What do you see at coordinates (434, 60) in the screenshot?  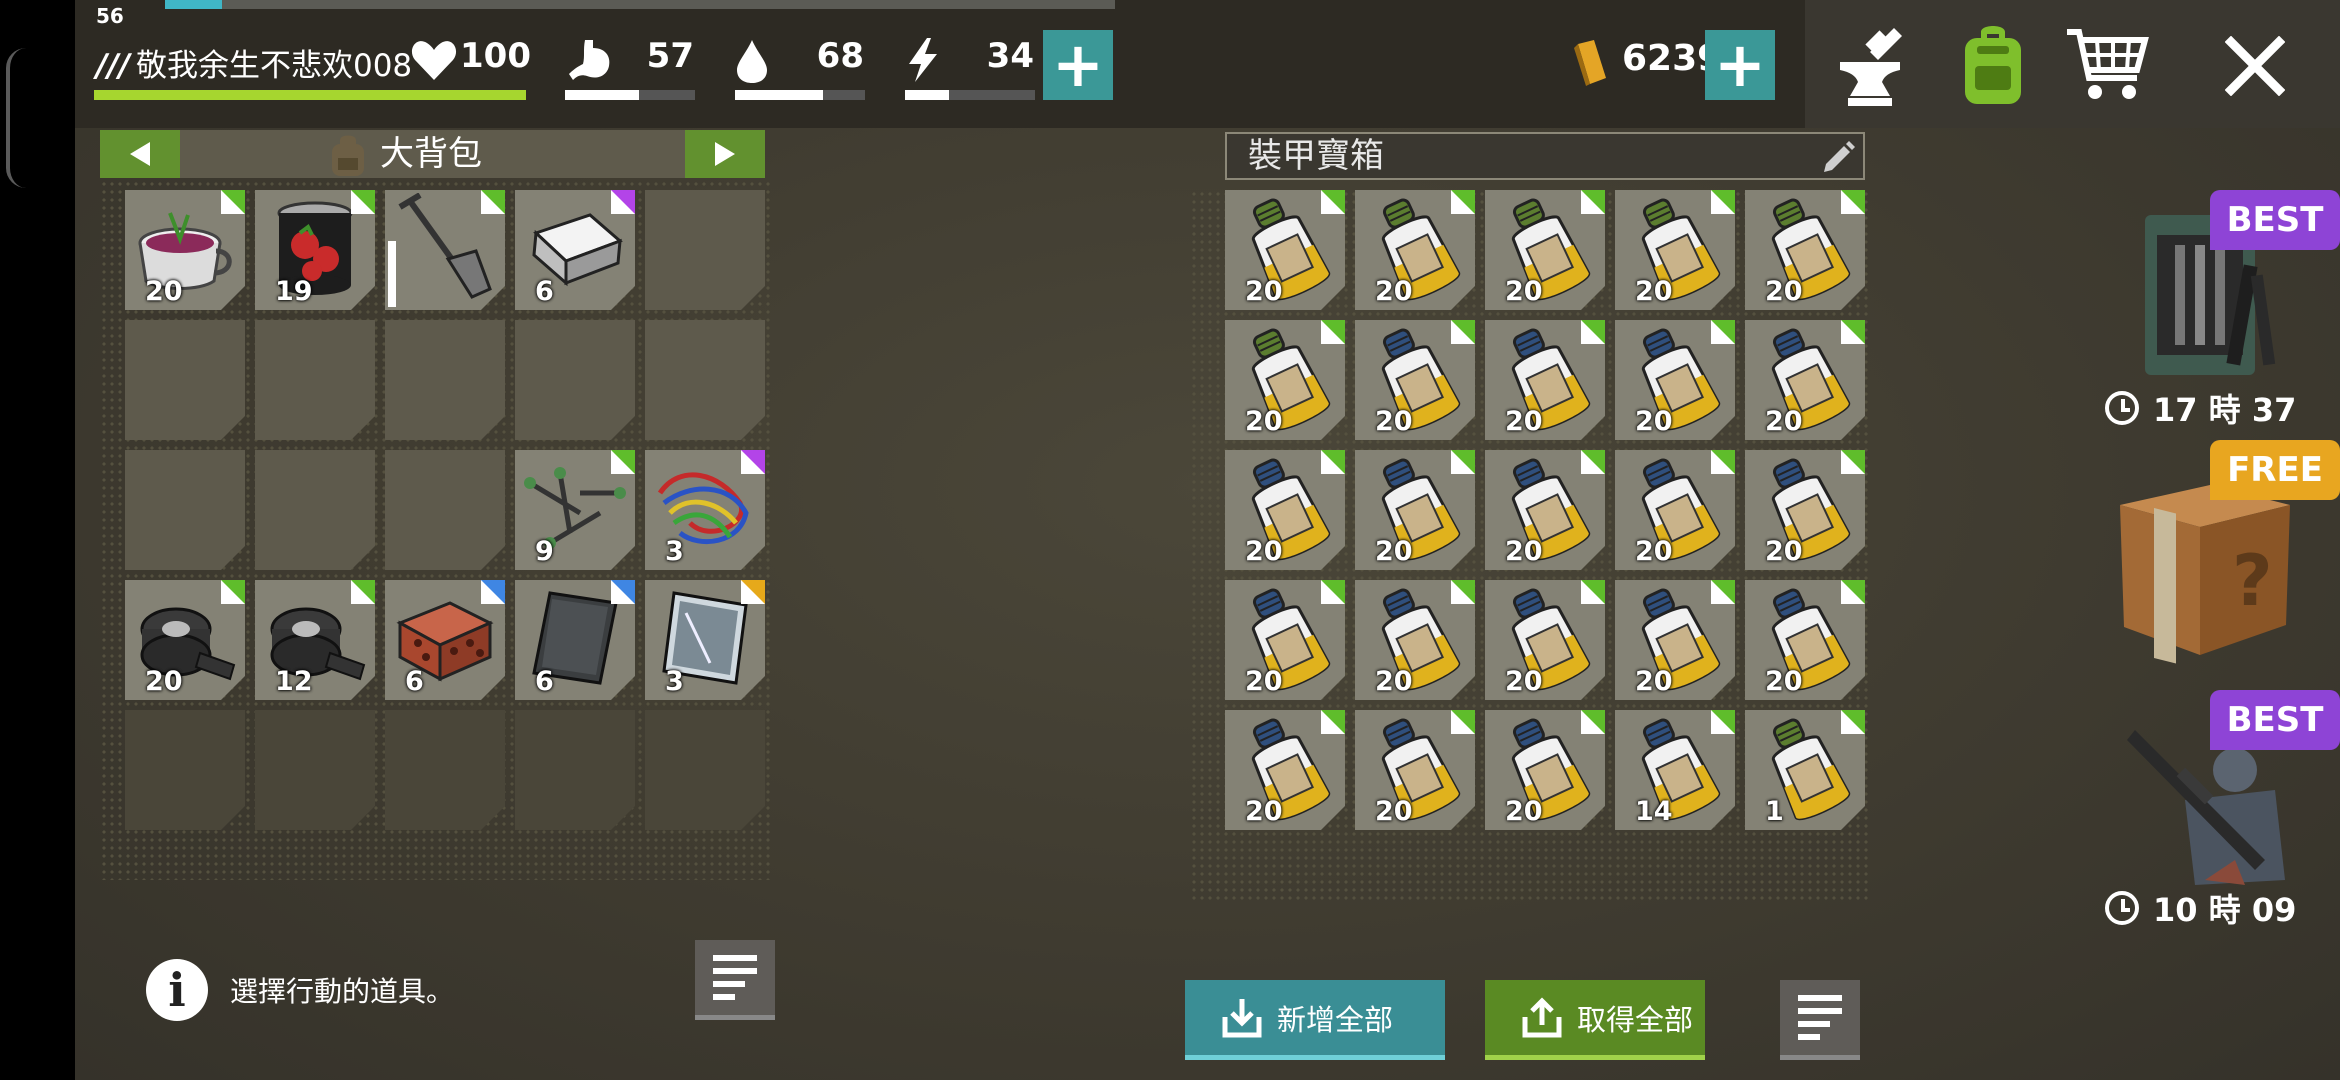 I see `heart-icon` at bounding box center [434, 60].